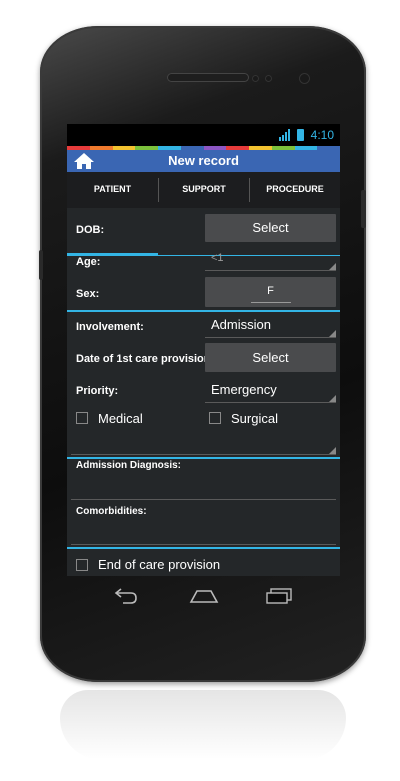 This screenshot has height=781, width=400. What do you see at coordinates (271, 302) in the screenshot?
I see `sex-underline` at bounding box center [271, 302].